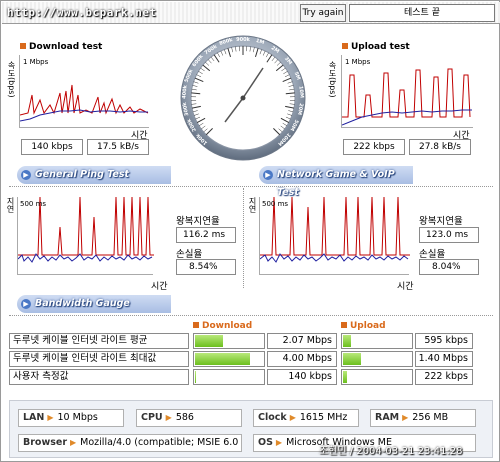 This screenshot has height=462, width=500. Describe the element at coordinates (444, 377) in the screenshot. I see `upload-value: 222 kbps` at that location.